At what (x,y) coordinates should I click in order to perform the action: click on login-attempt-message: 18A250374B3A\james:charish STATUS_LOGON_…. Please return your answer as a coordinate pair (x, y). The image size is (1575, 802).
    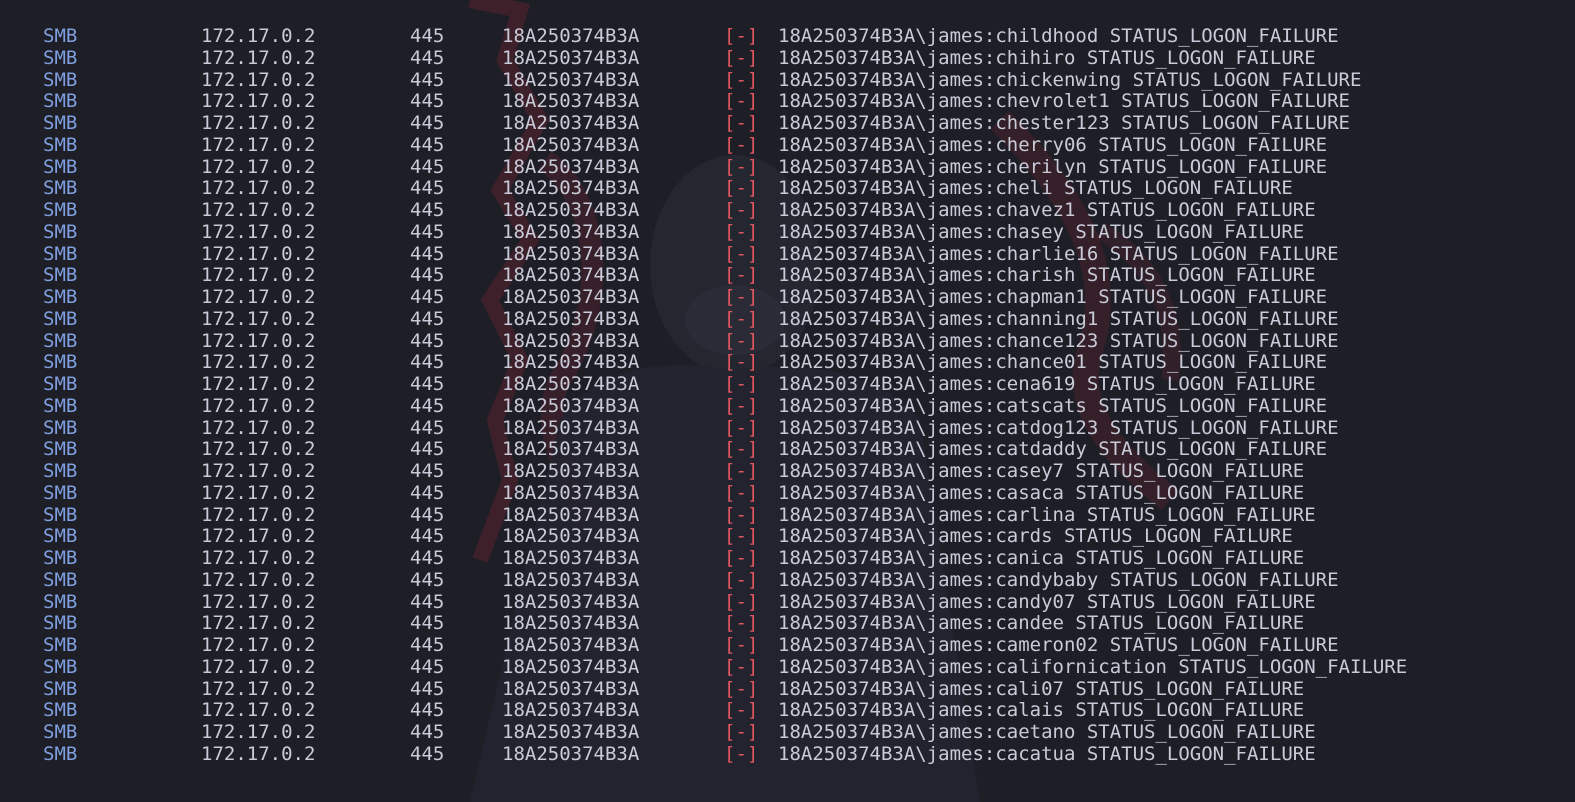
    Looking at the image, I should click on (1047, 275).